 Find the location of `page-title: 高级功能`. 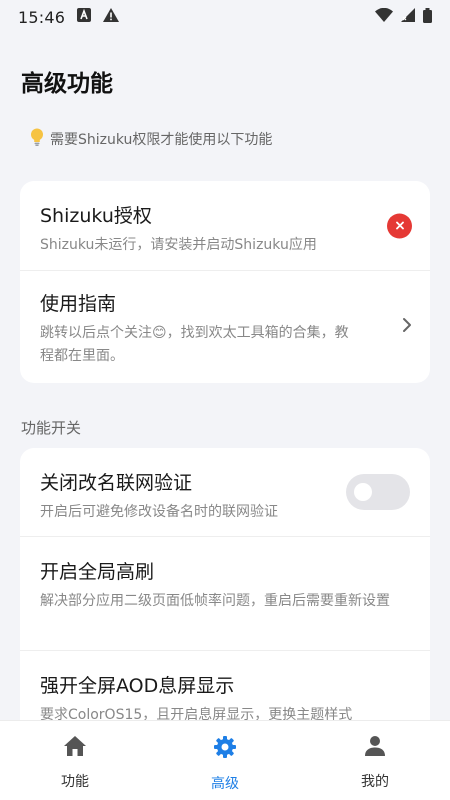

page-title: 高级功能 is located at coordinates (67, 84).